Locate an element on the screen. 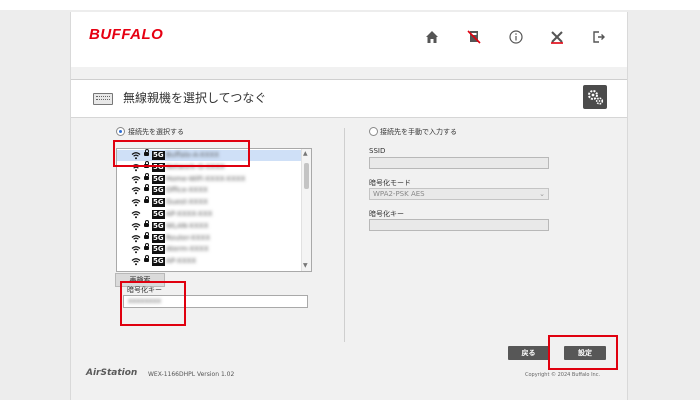 The image size is (700, 400). ap-ssid: AP-XXXX-XXX is located at coordinates (189, 214).